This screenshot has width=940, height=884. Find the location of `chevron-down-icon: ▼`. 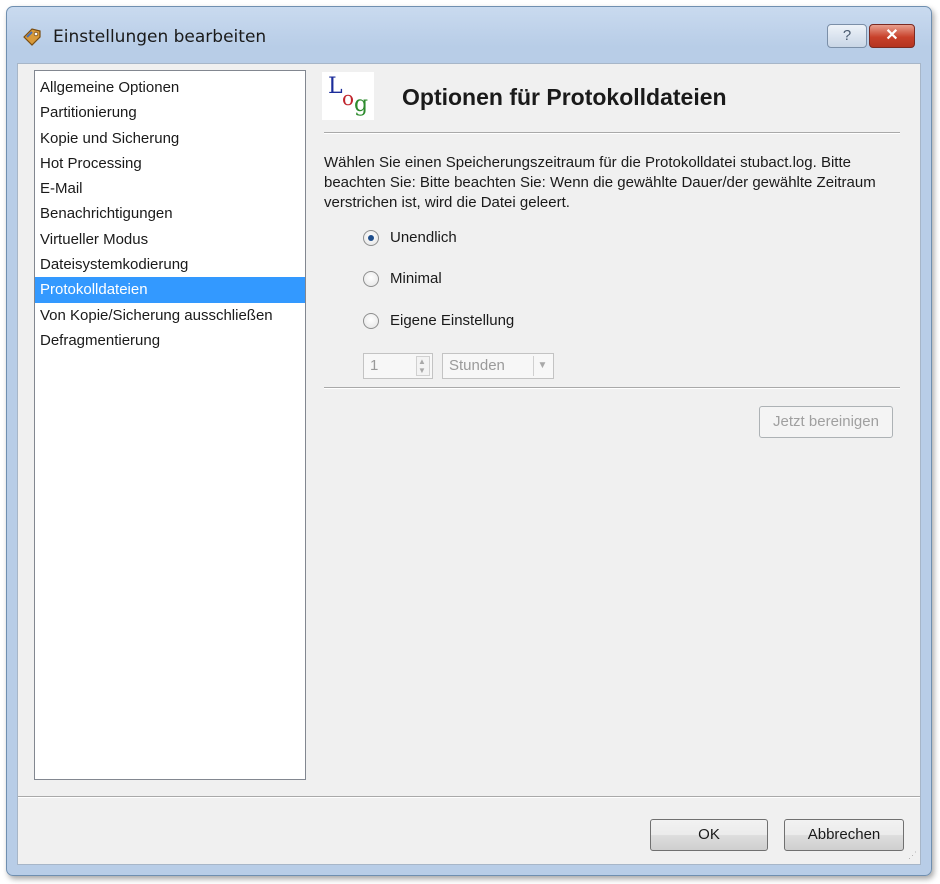

chevron-down-icon: ▼ is located at coordinates (542, 366).